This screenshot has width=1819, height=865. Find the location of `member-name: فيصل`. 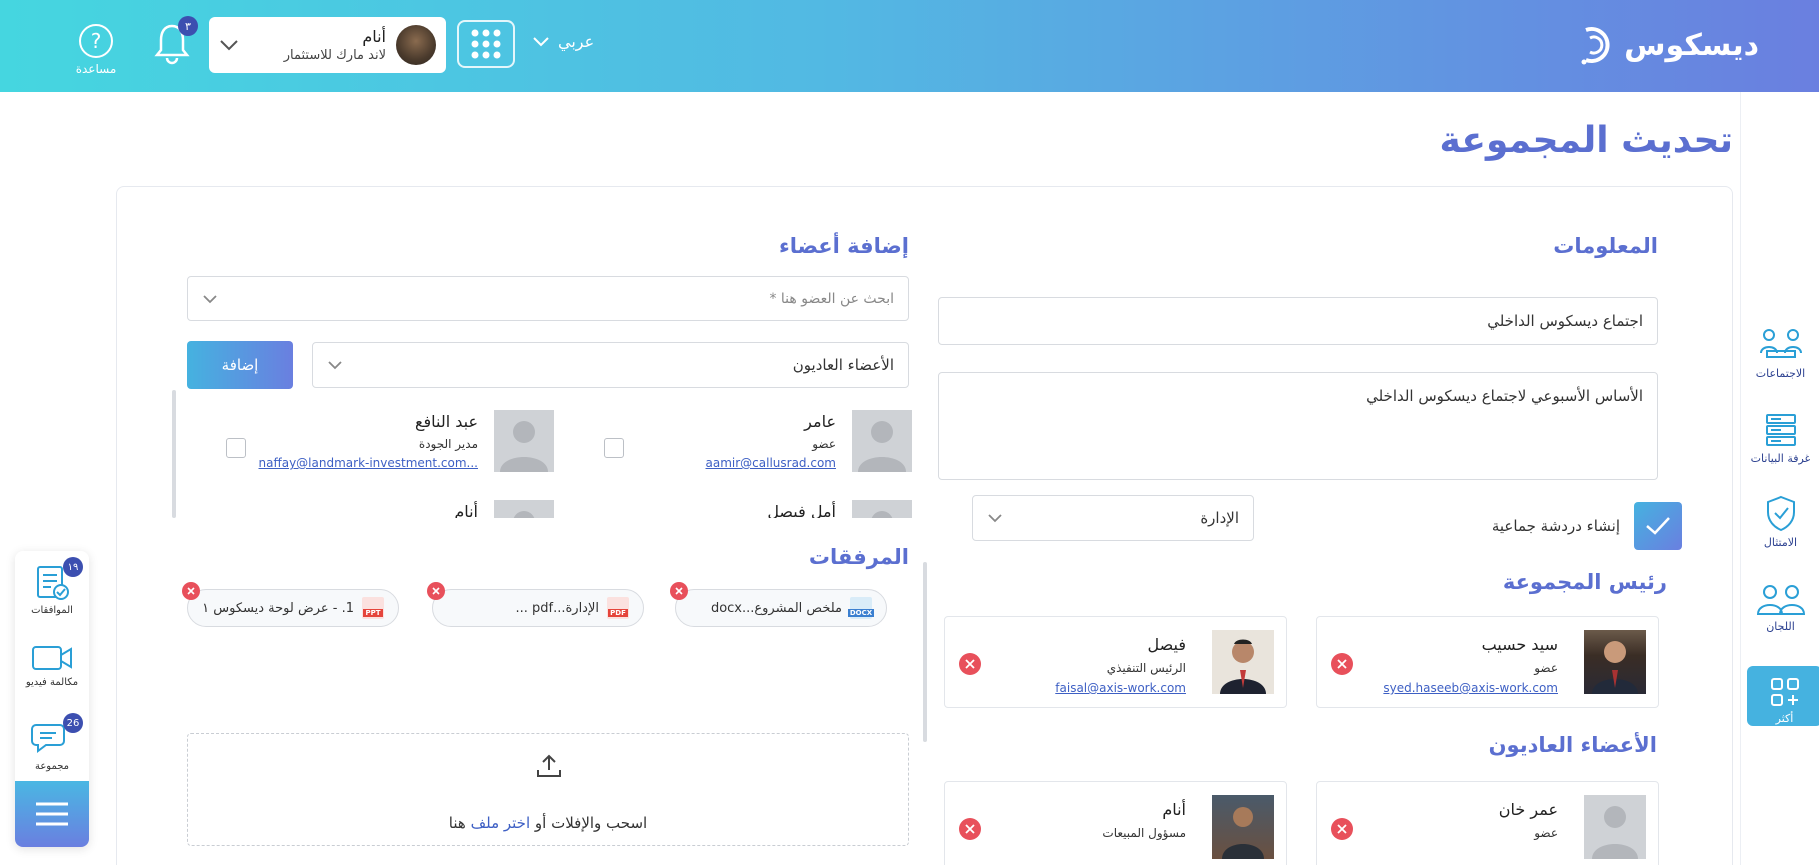

member-name: فيصل is located at coordinates (1166, 644).